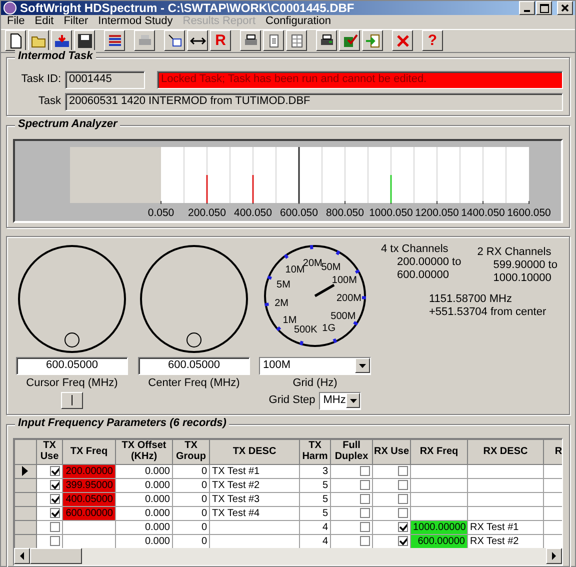  What do you see at coordinates (299, 212) in the screenshot?
I see `axis-label: 600.050` at bounding box center [299, 212].